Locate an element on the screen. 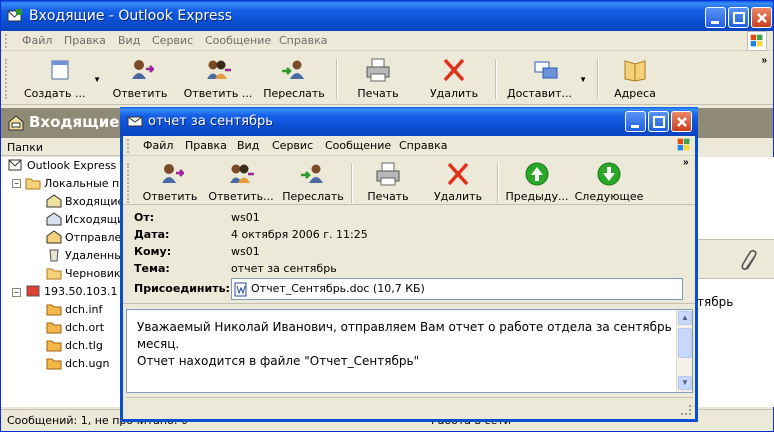 The width and height of the screenshot is (774, 432). reply-button: Ответить is located at coordinates (140, 79).